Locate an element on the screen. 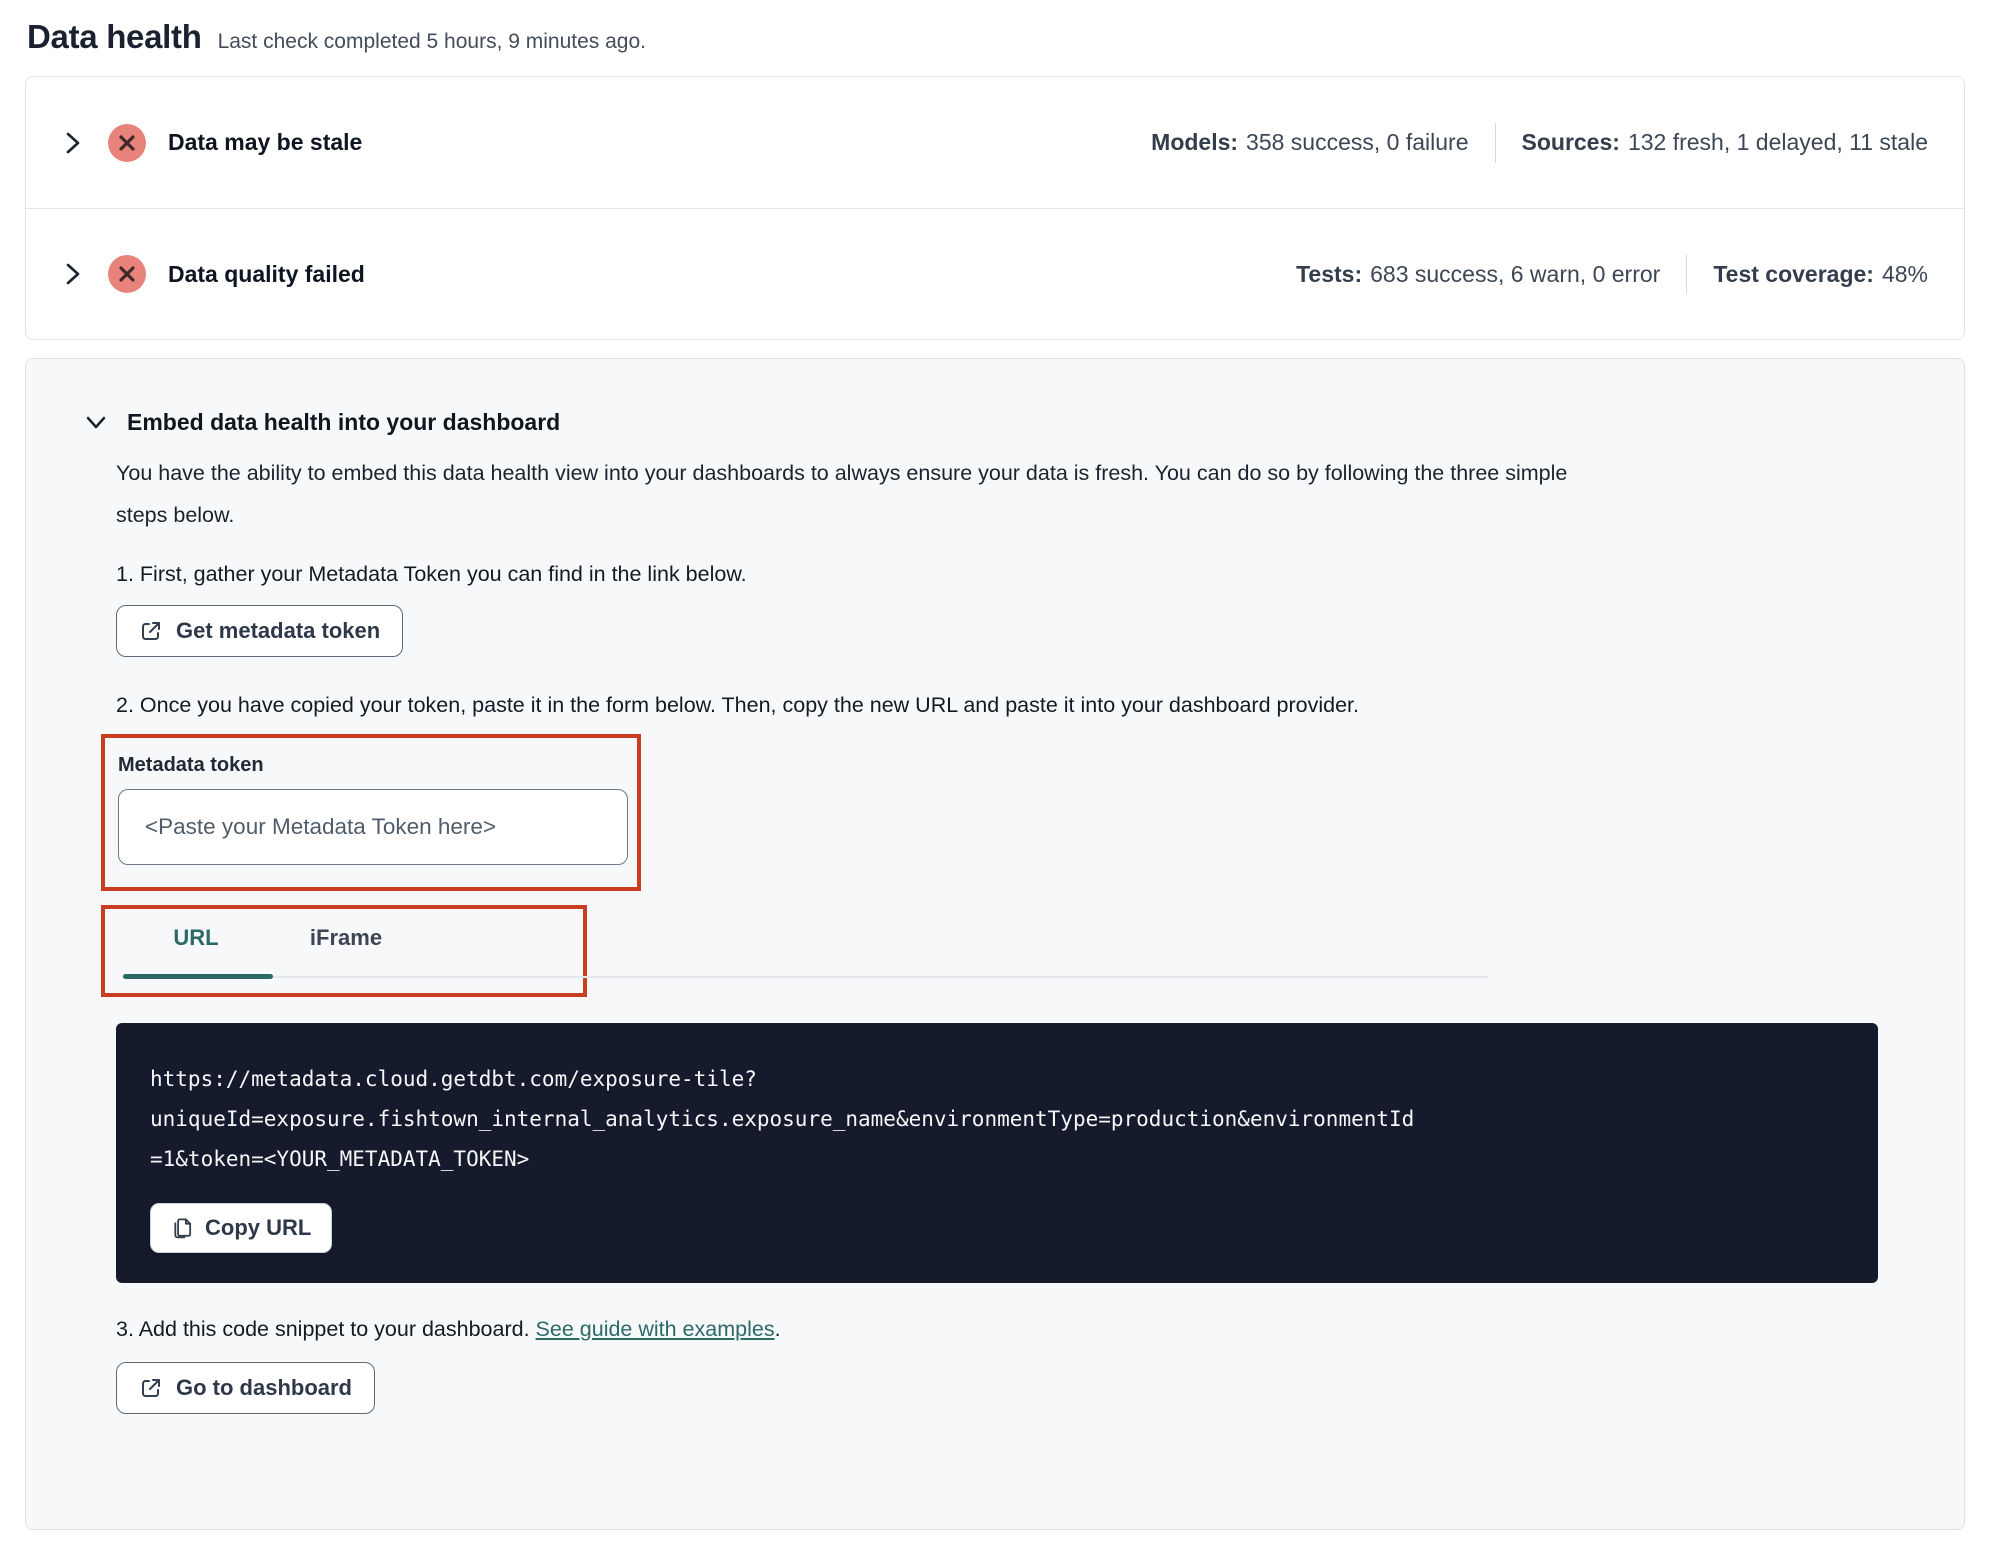  go-to-dashboard-label: Go to dashboard is located at coordinates (264, 1387).